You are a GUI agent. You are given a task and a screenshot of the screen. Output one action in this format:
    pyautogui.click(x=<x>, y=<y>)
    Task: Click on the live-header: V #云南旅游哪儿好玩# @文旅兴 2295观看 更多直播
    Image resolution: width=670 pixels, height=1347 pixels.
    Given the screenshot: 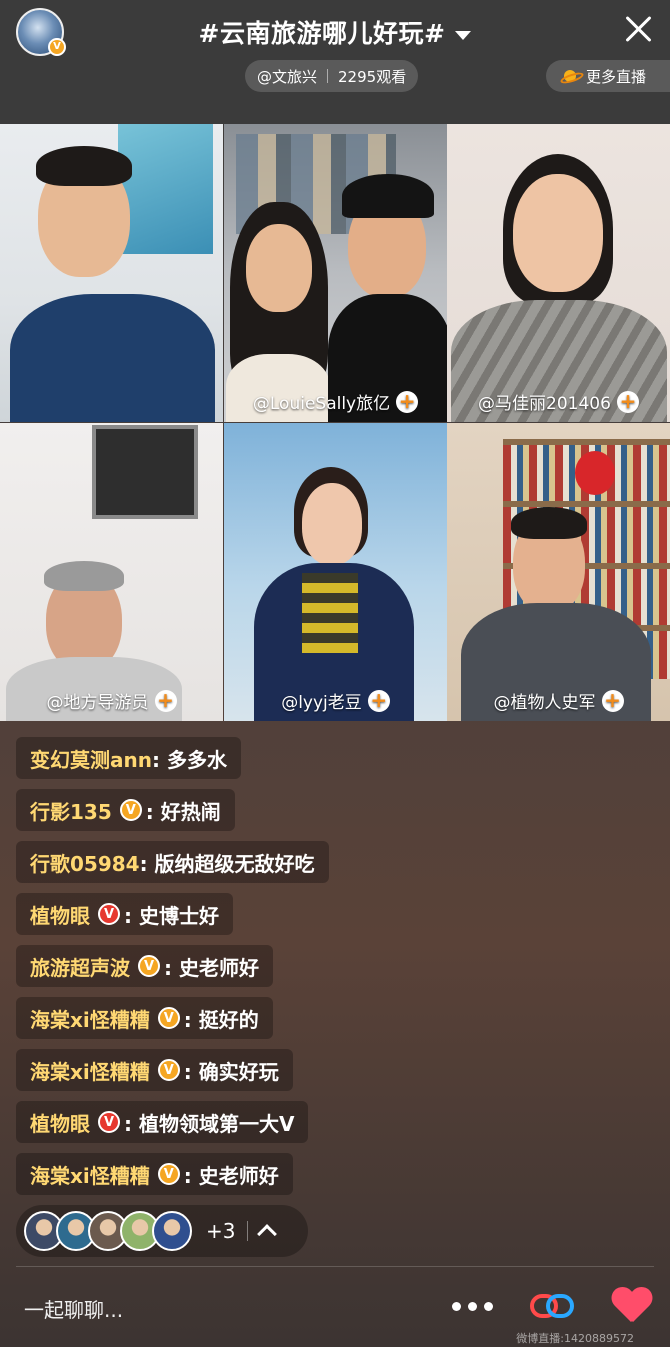 What is the action you would take?
    pyautogui.click(x=335, y=62)
    